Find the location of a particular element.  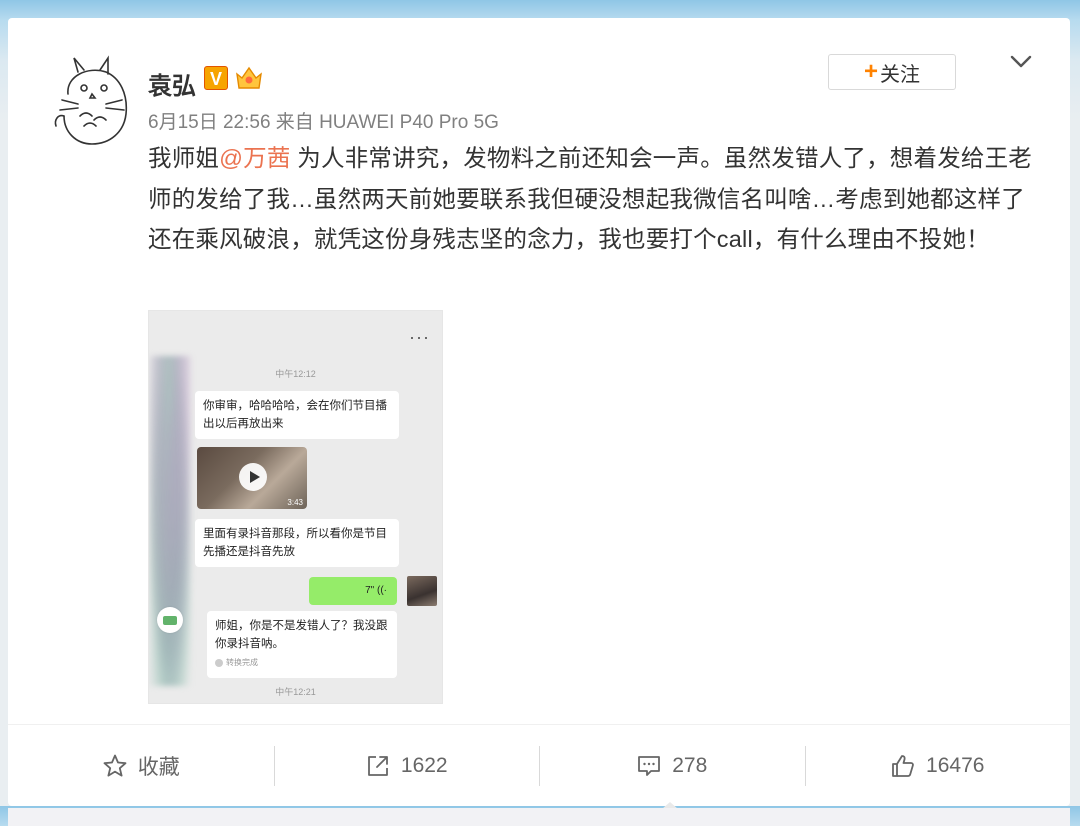

thumbs-up-icon is located at coordinates (903, 766).